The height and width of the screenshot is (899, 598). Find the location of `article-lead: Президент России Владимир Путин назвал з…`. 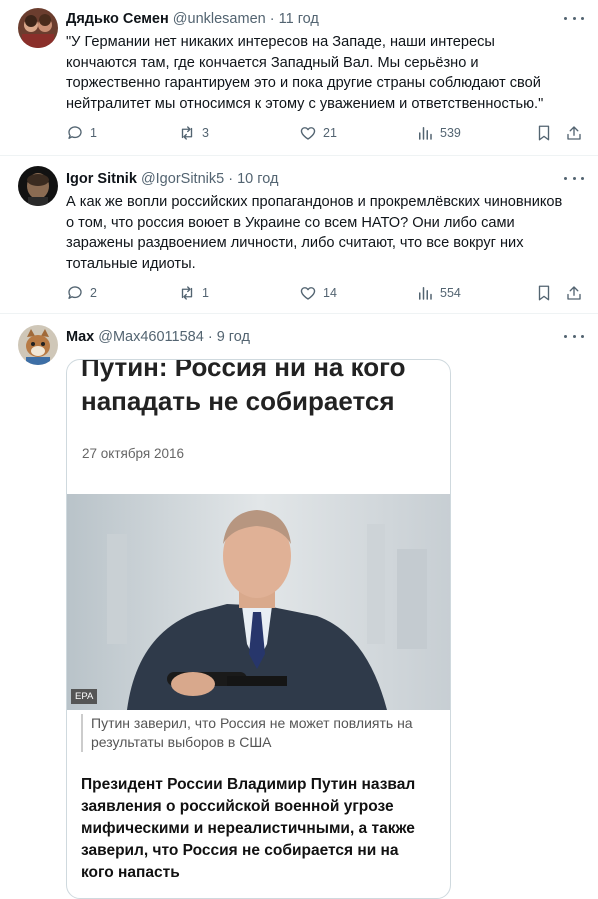

article-lead: Президент России Владимир Путин назвал з… is located at coordinates (248, 828).